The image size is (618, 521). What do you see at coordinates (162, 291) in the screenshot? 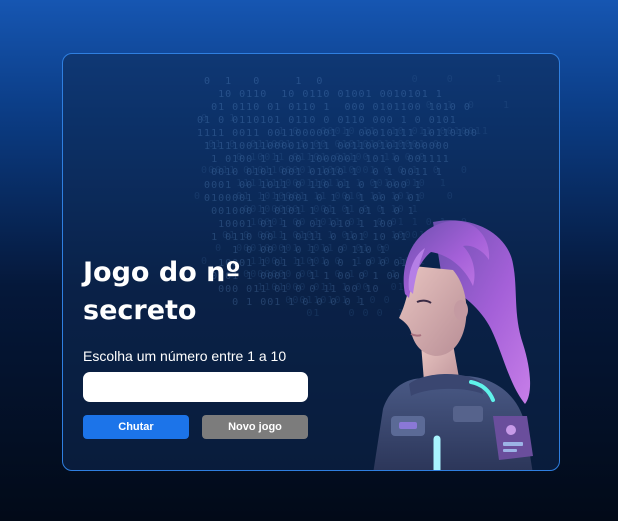
I see `page-title: Jogo do nº secreto` at bounding box center [162, 291].